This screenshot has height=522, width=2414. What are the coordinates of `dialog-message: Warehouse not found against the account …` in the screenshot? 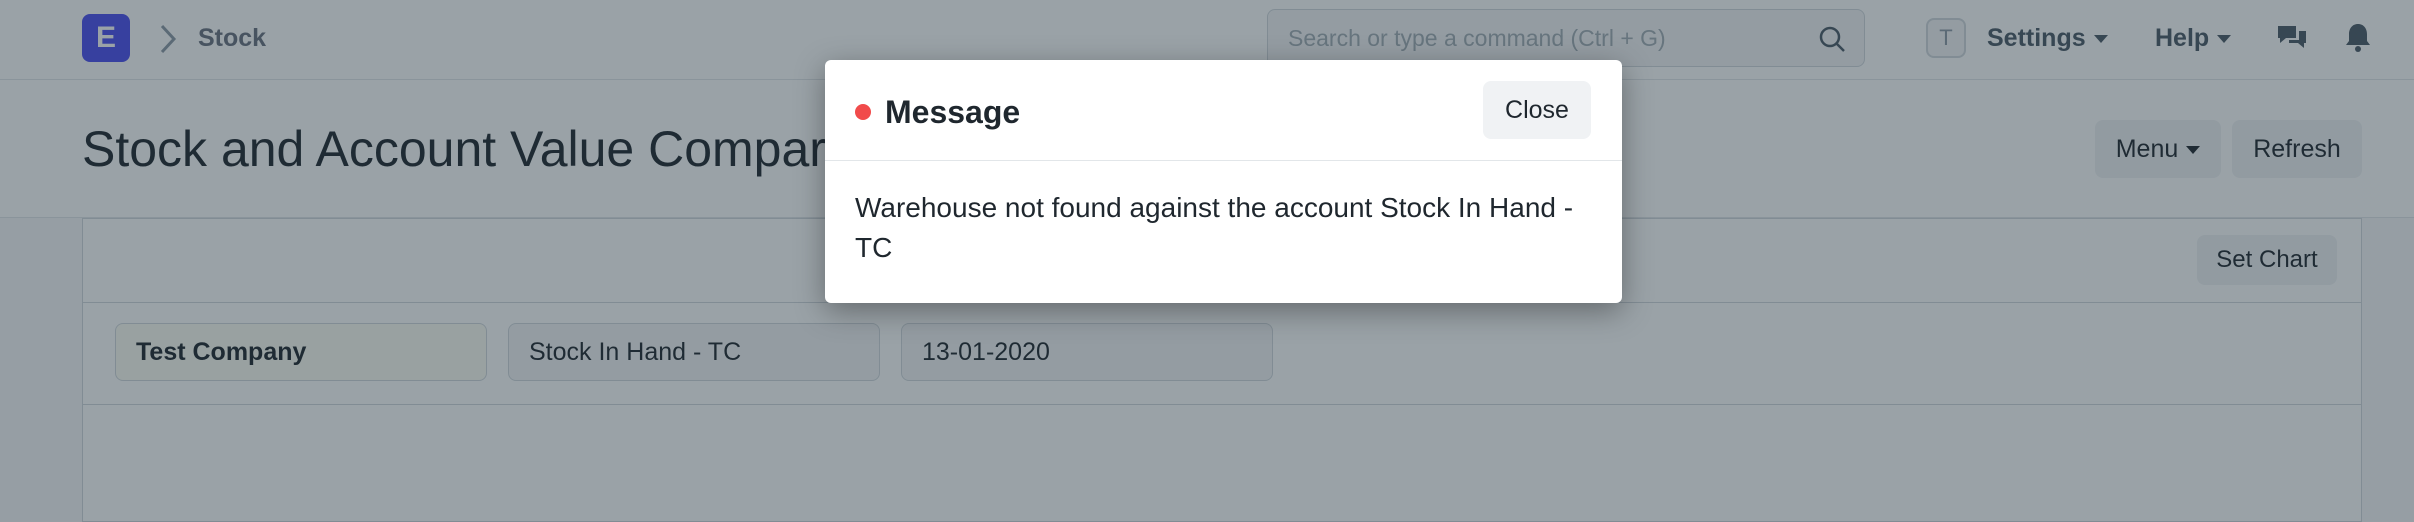 It's located at (1214, 227).